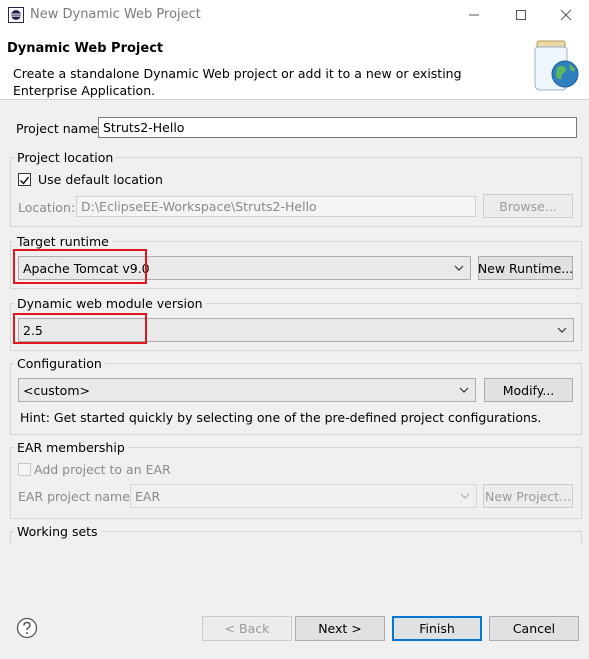 This screenshot has width=589, height=659. I want to click on module-version-title: Dynamic web module version, so click(110, 303).